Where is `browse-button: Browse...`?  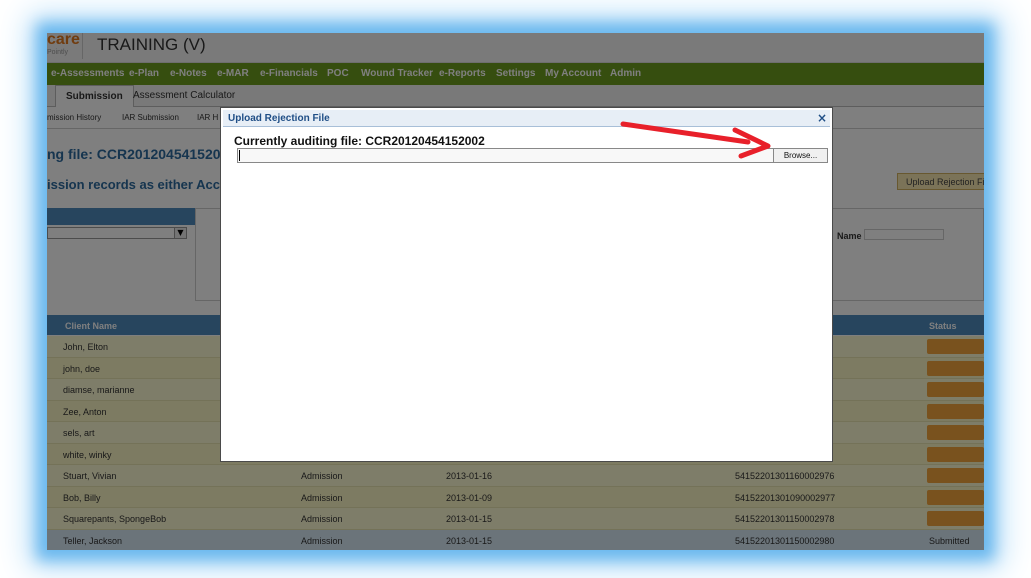
browse-button: Browse... is located at coordinates (800, 155).